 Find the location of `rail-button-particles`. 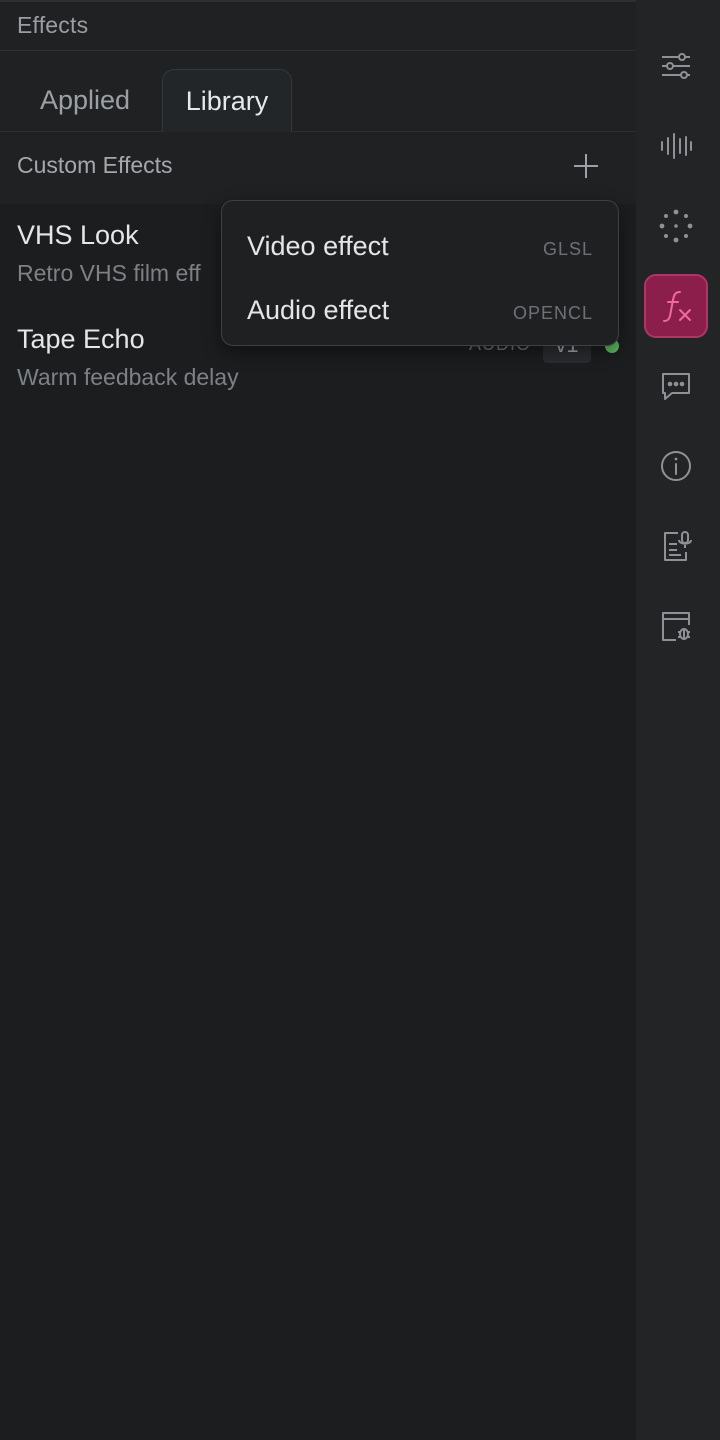

rail-button-particles is located at coordinates (676, 226).